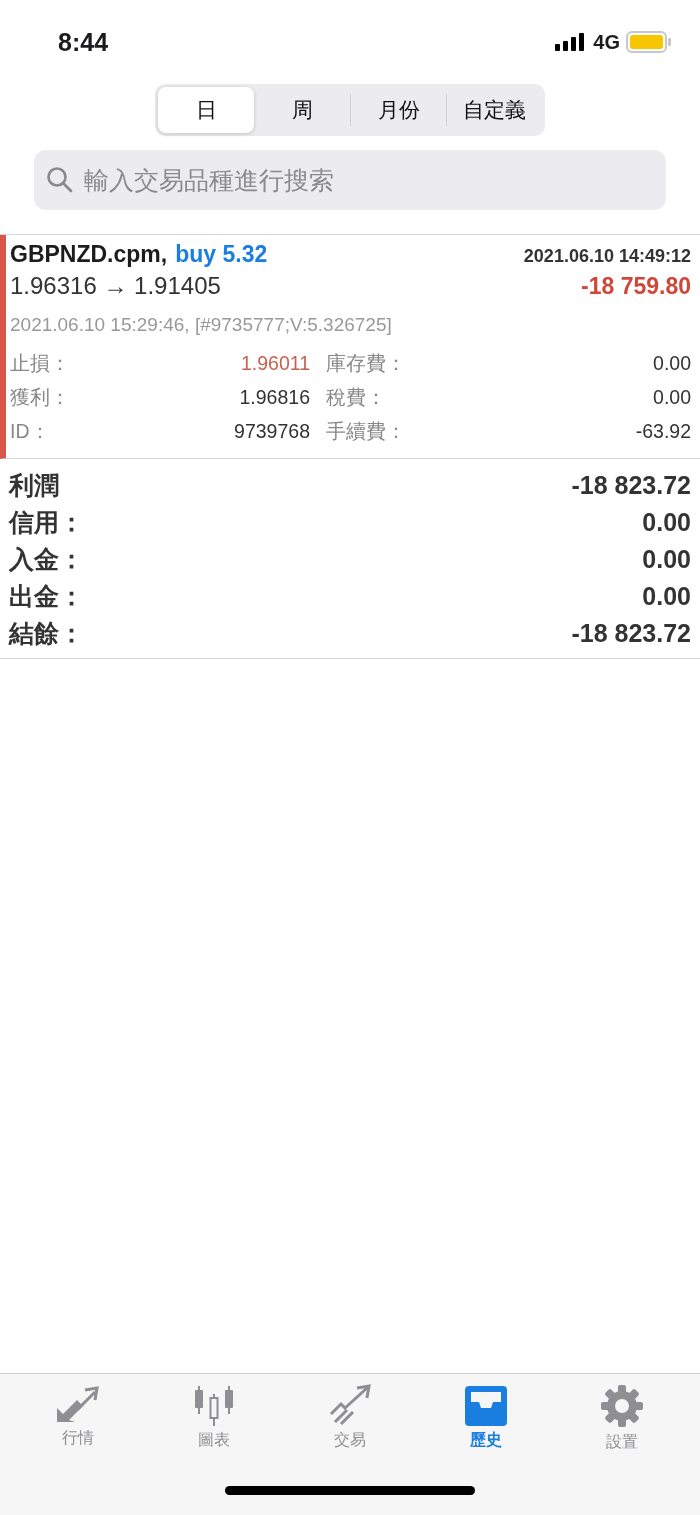  I want to click on trend-arrow-icon, so click(350, 1405).